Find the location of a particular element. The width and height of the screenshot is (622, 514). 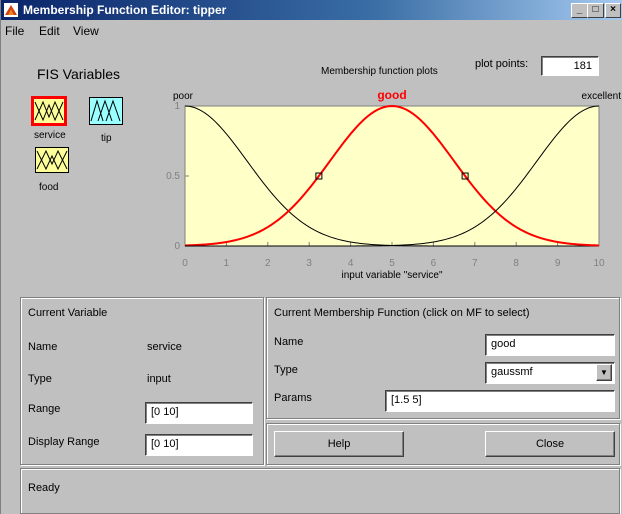

menu-view: View is located at coordinates (86, 31).